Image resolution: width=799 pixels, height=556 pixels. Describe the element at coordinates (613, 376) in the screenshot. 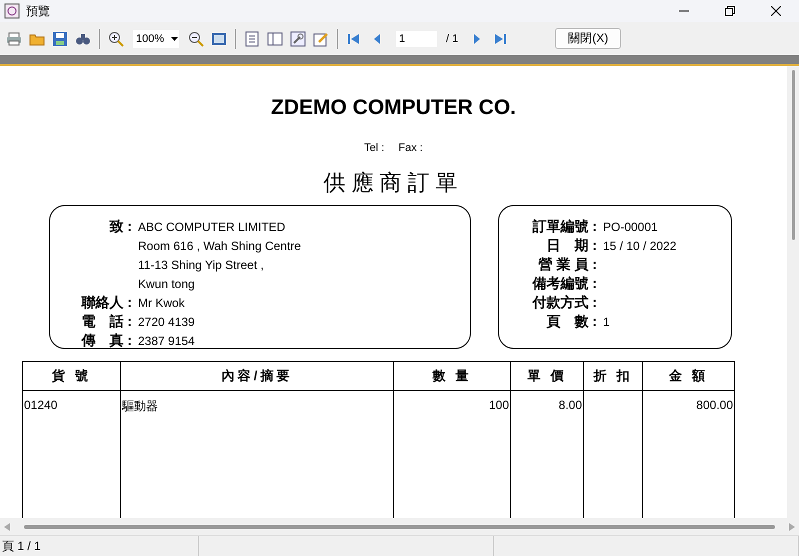

I see `column-header: 折 扣` at that location.